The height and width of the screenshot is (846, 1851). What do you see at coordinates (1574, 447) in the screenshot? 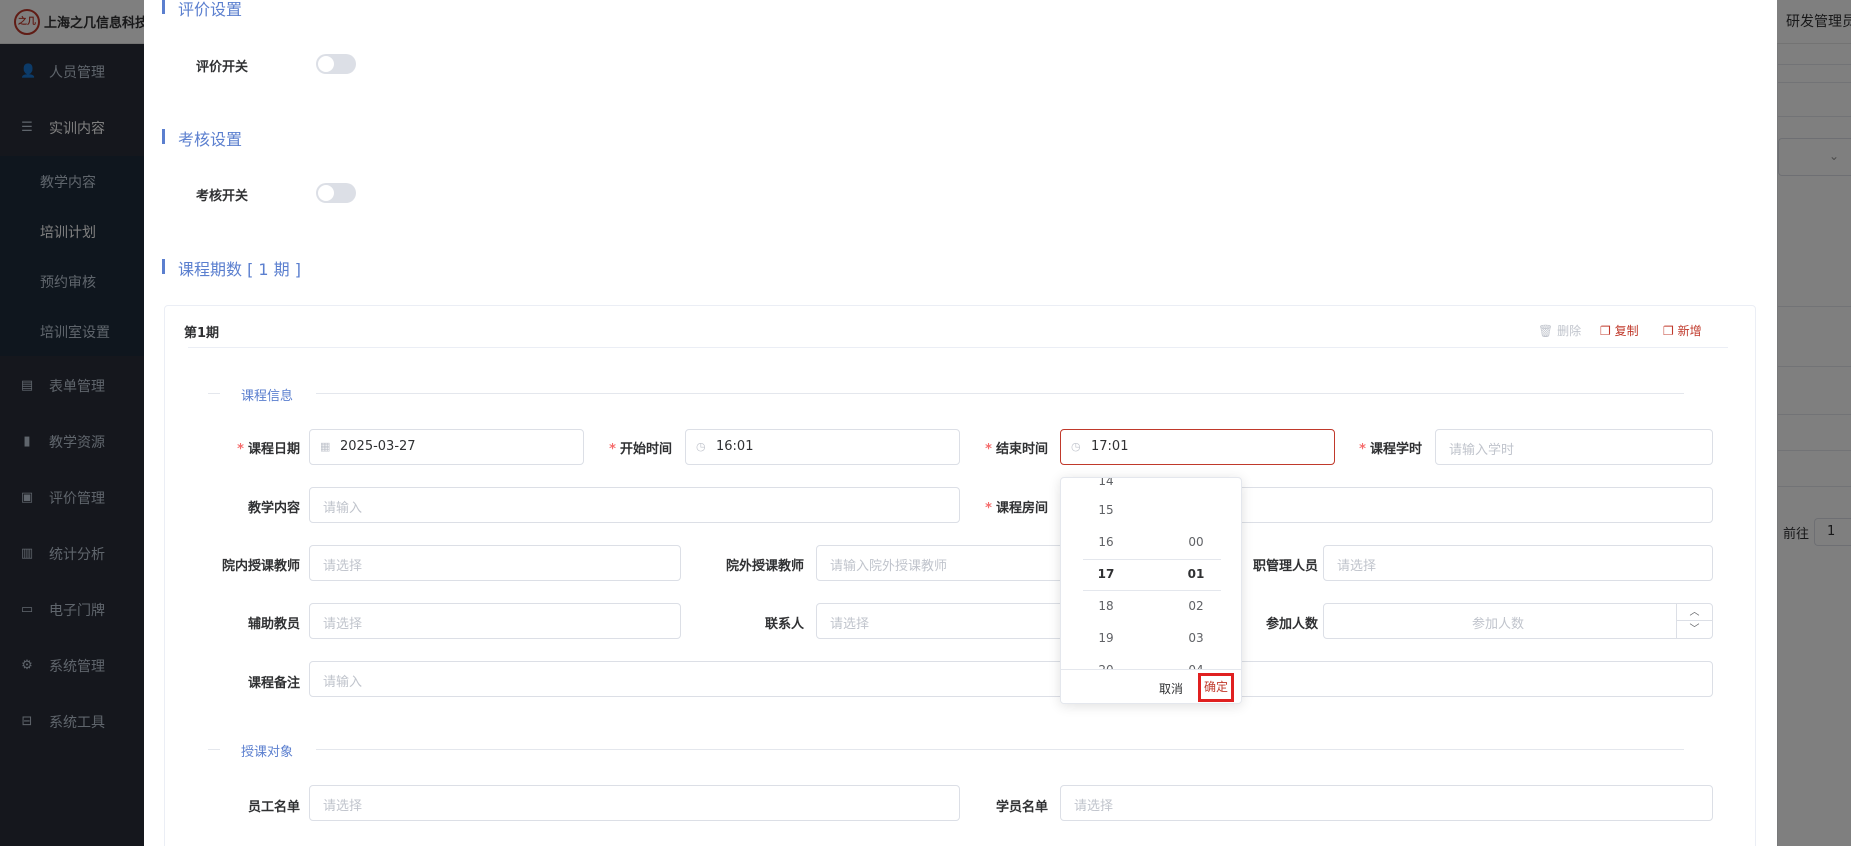
I see `course-hours-input: 请输入学时` at bounding box center [1574, 447].